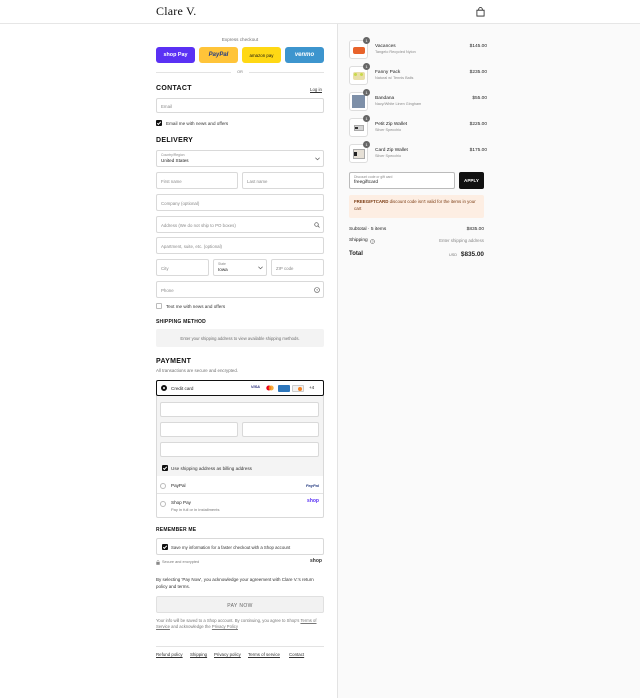 Image resolution: width=640 pixels, height=698 pixels. What do you see at coordinates (181, 322) in the screenshot?
I see `shipping-method-heading: SHIPPING METHOD` at bounding box center [181, 322].